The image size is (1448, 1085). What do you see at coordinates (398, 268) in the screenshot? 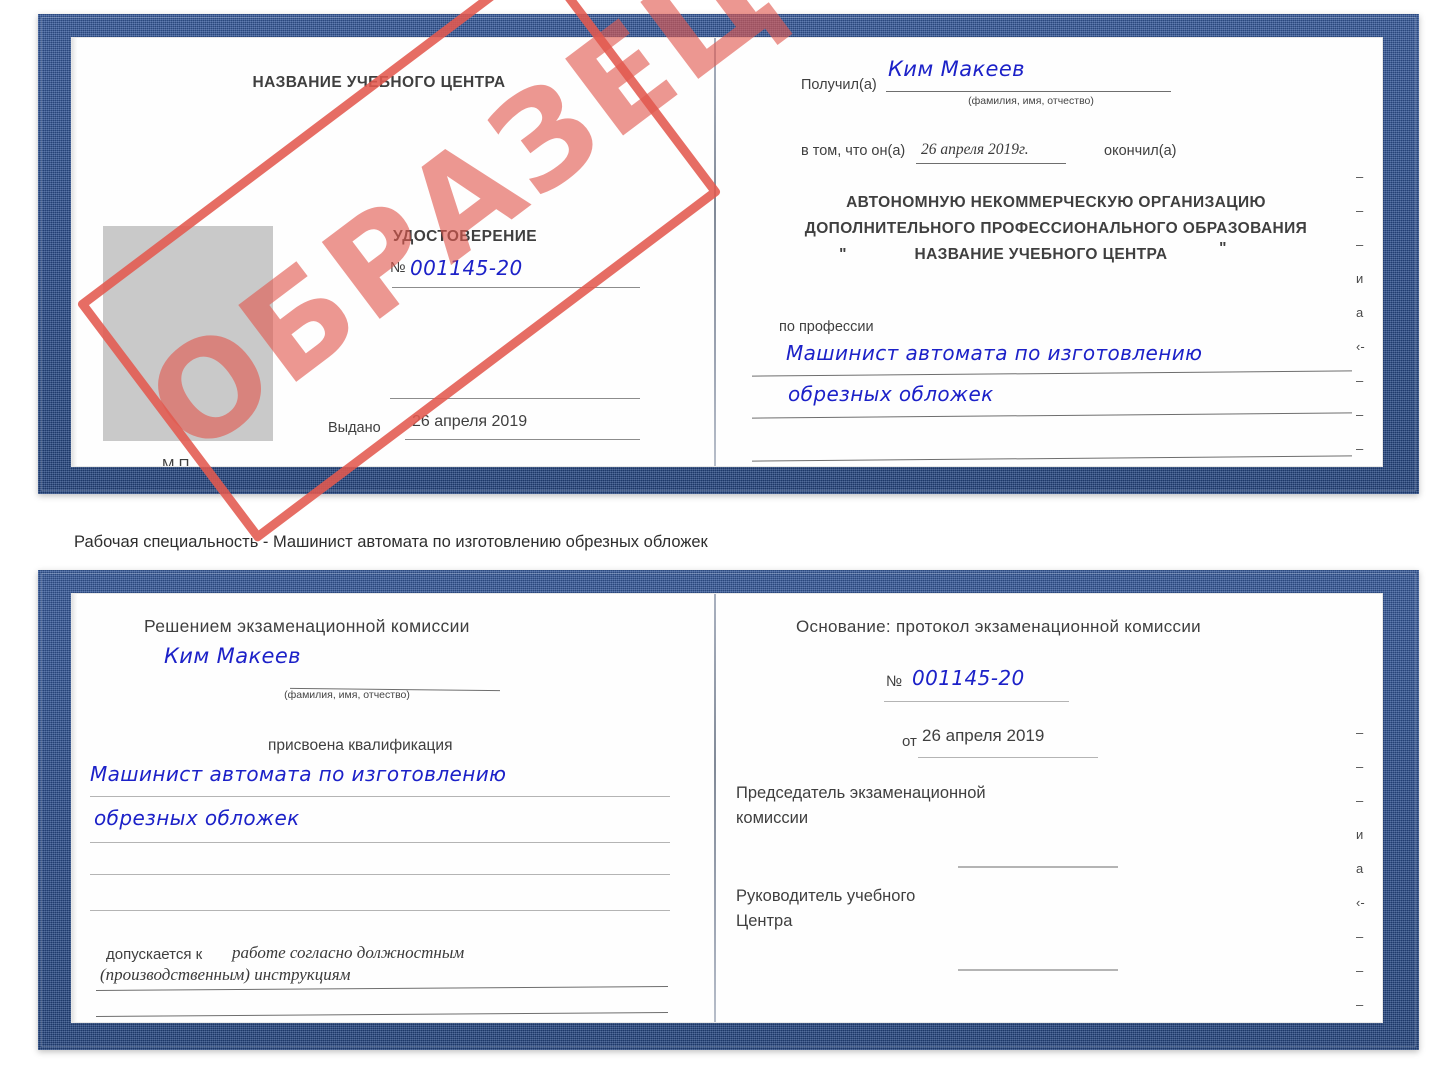
I see `number-label-1: №` at bounding box center [398, 268].